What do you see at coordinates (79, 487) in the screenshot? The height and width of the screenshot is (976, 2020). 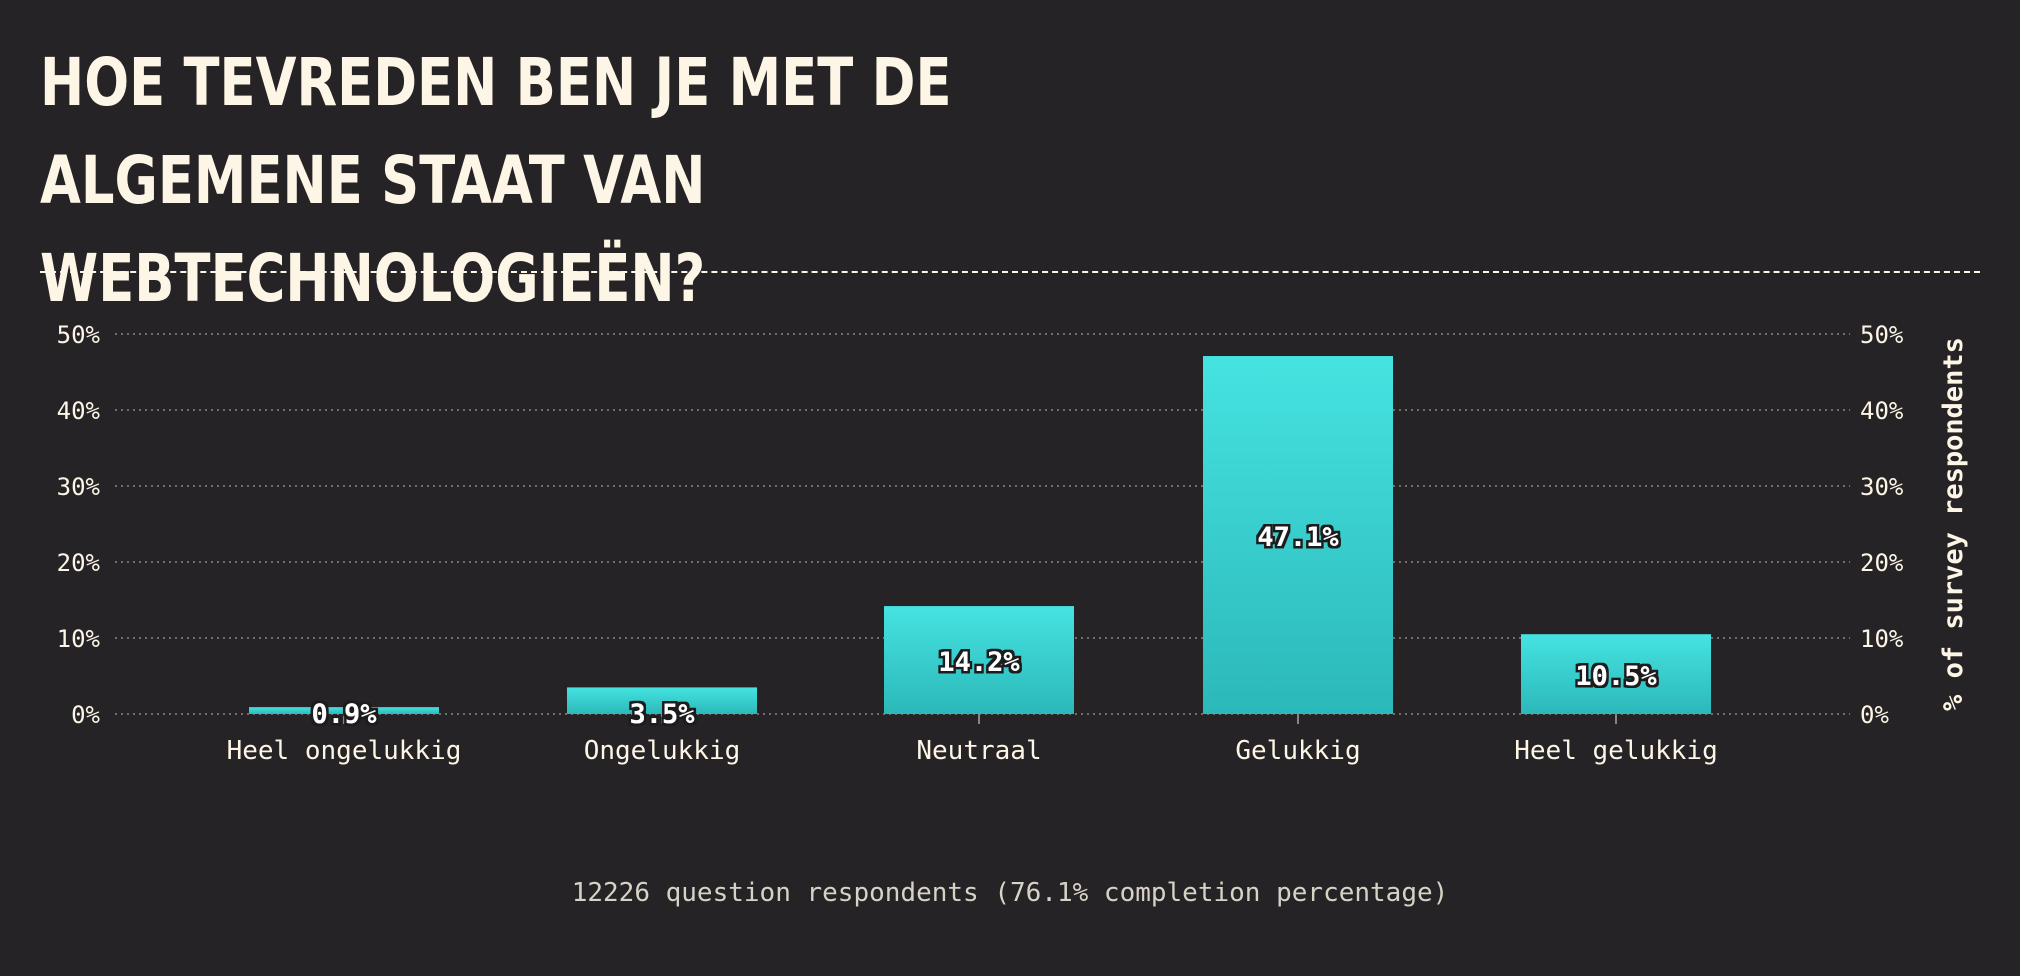 I see `y-tick-label-left: 30%` at bounding box center [79, 487].